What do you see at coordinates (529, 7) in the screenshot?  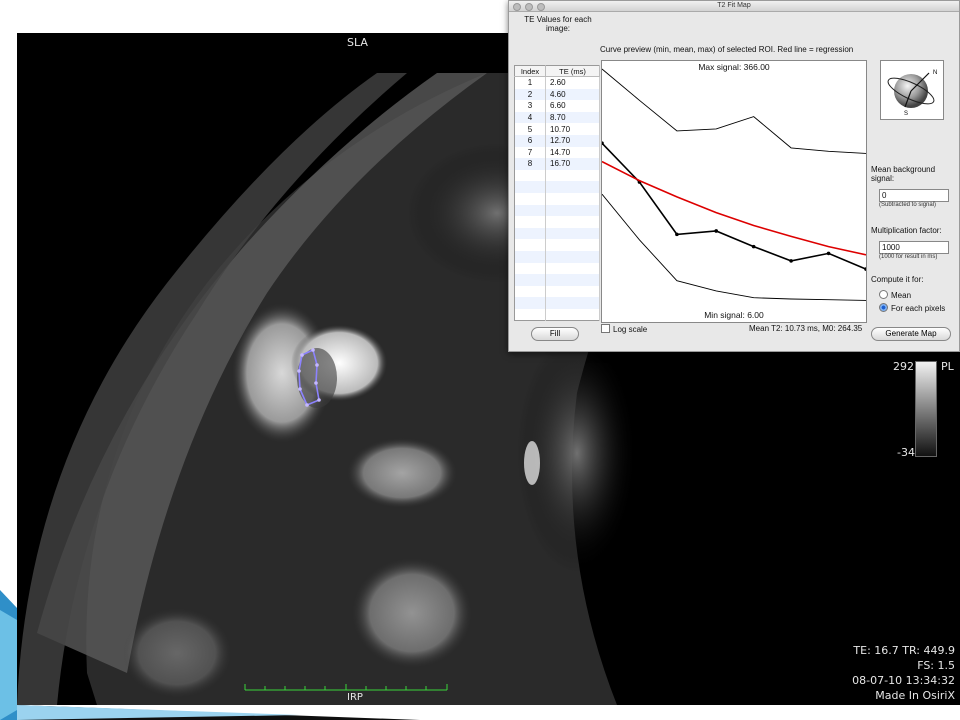 I see `minimize-icon` at bounding box center [529, 7].